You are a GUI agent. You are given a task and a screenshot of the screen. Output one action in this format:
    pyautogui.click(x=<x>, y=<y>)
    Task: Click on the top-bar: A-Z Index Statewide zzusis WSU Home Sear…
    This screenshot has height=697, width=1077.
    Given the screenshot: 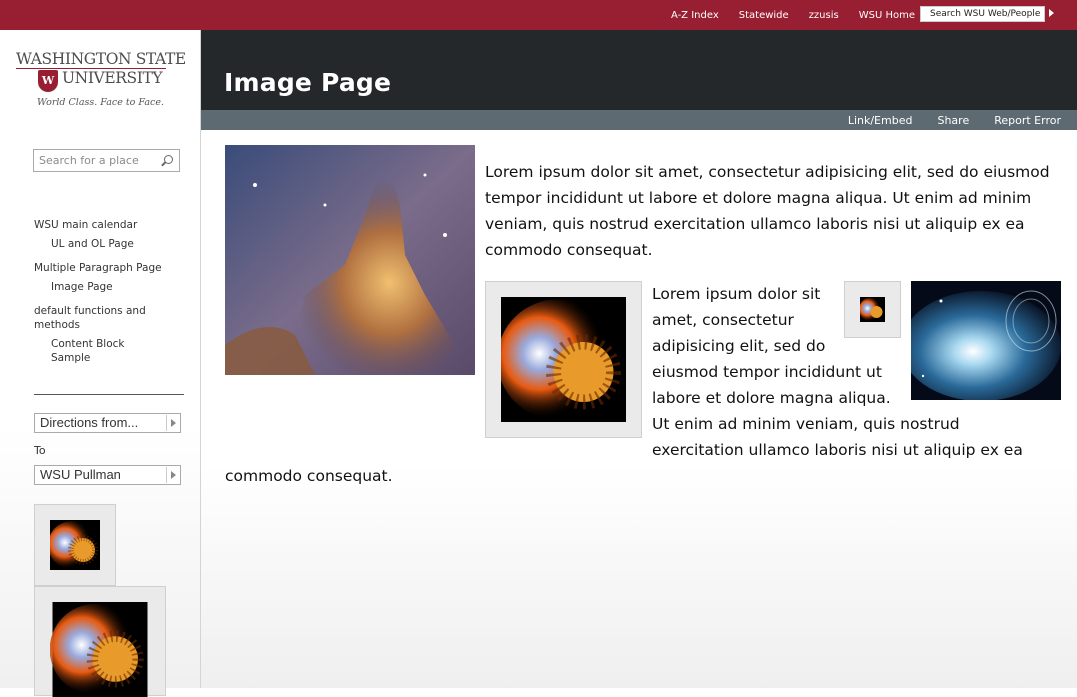 What is the action you would take?
    pyautogui.click(x=538, y=15)
    